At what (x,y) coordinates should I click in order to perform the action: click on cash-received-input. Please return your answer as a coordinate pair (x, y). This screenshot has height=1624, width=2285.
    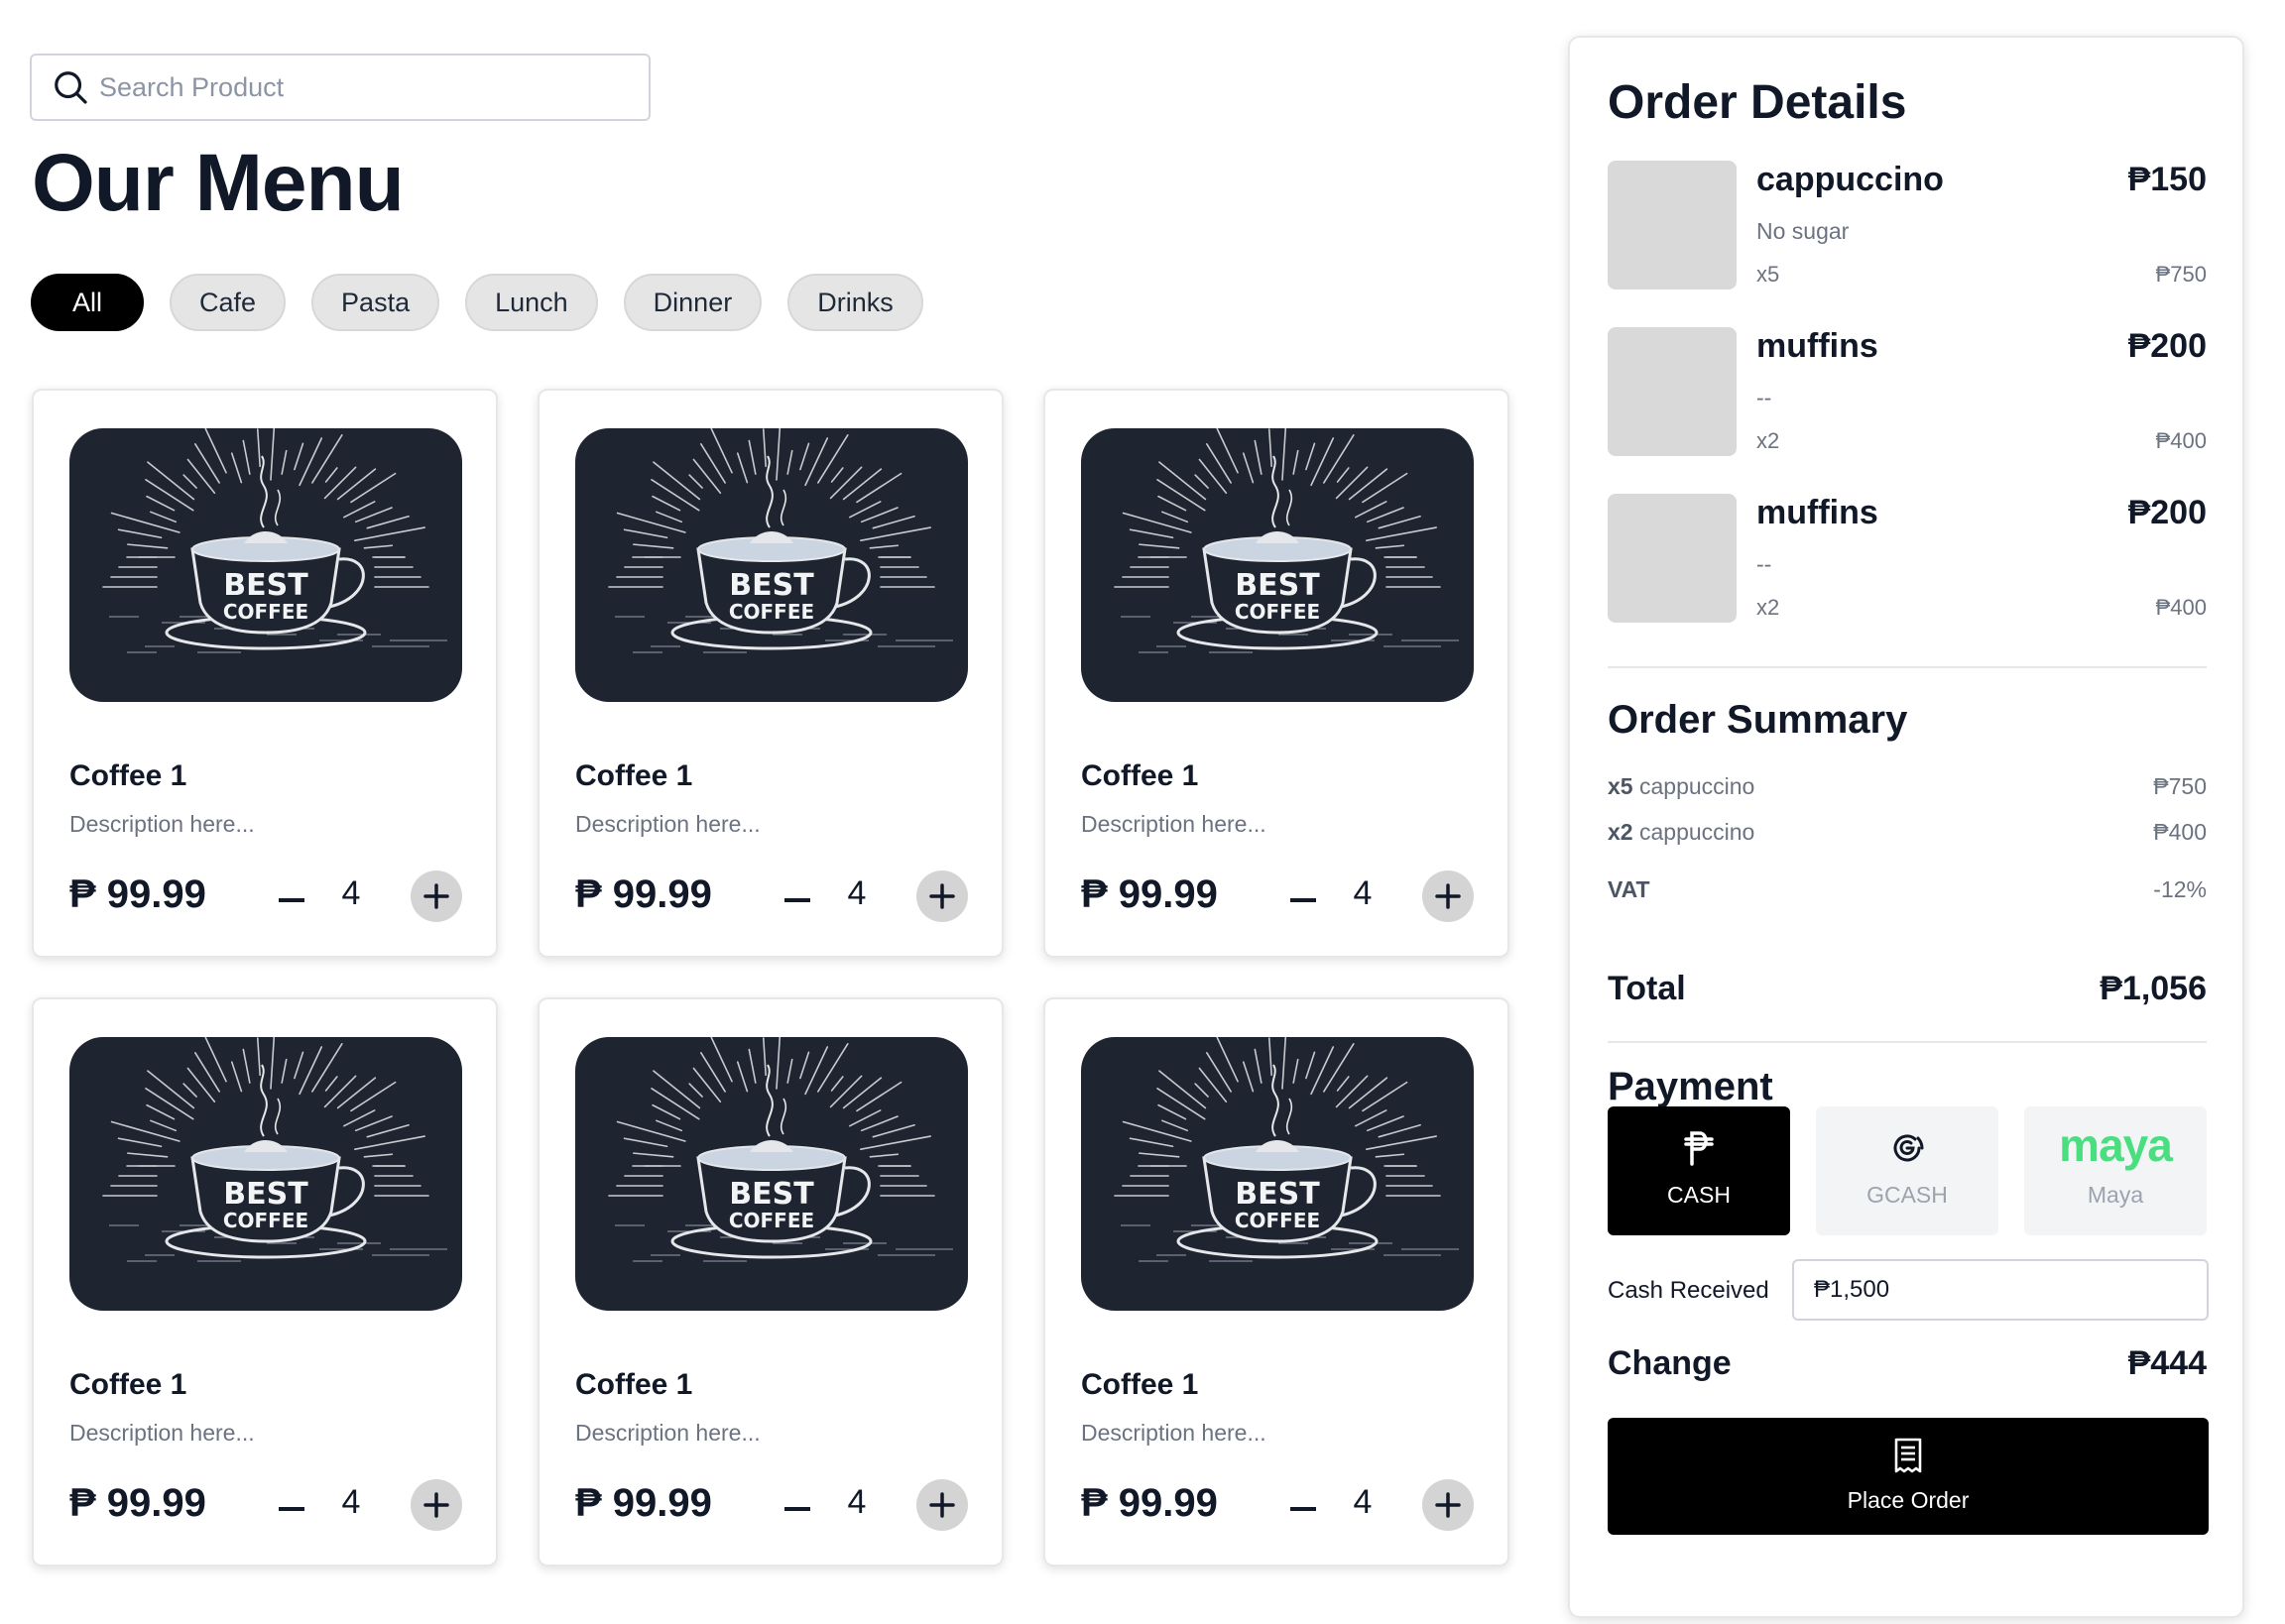
    Looking at the image, I should click on (2000, 1290).